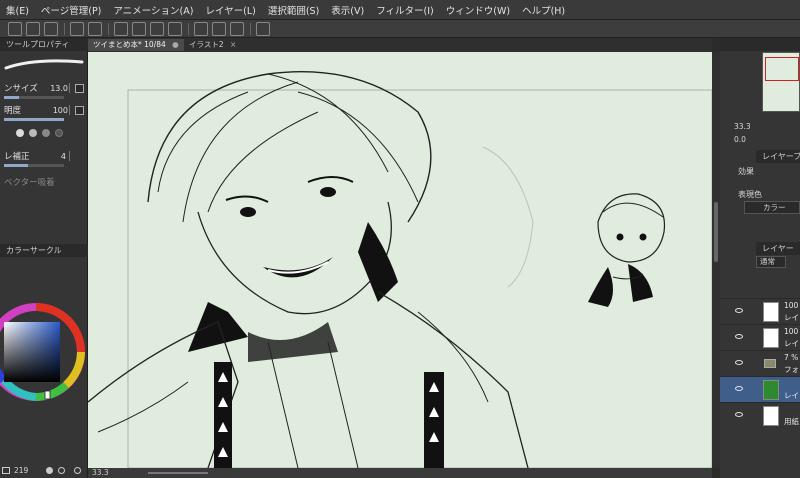 This screenshot has width=800, height=478. I want to click on special-ruler-snap-icon, so click(219, 29).